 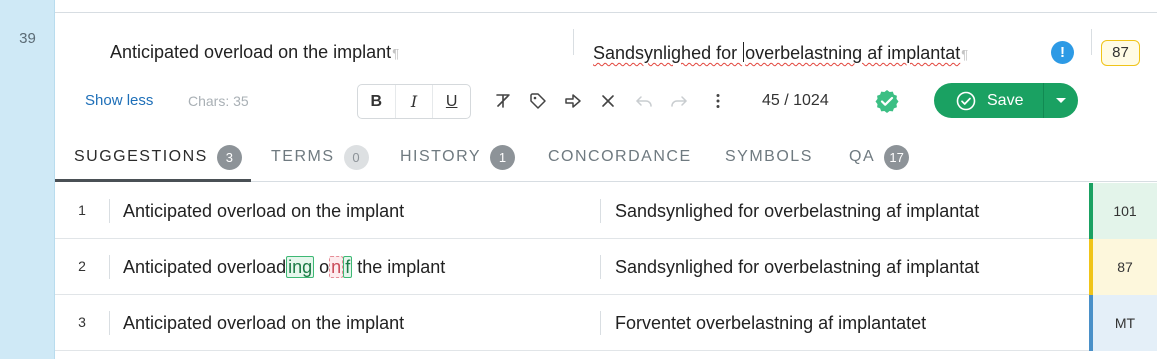 I want to click on target-text-before-caret: Sandsynlighed for, so click(x=668, y=53).